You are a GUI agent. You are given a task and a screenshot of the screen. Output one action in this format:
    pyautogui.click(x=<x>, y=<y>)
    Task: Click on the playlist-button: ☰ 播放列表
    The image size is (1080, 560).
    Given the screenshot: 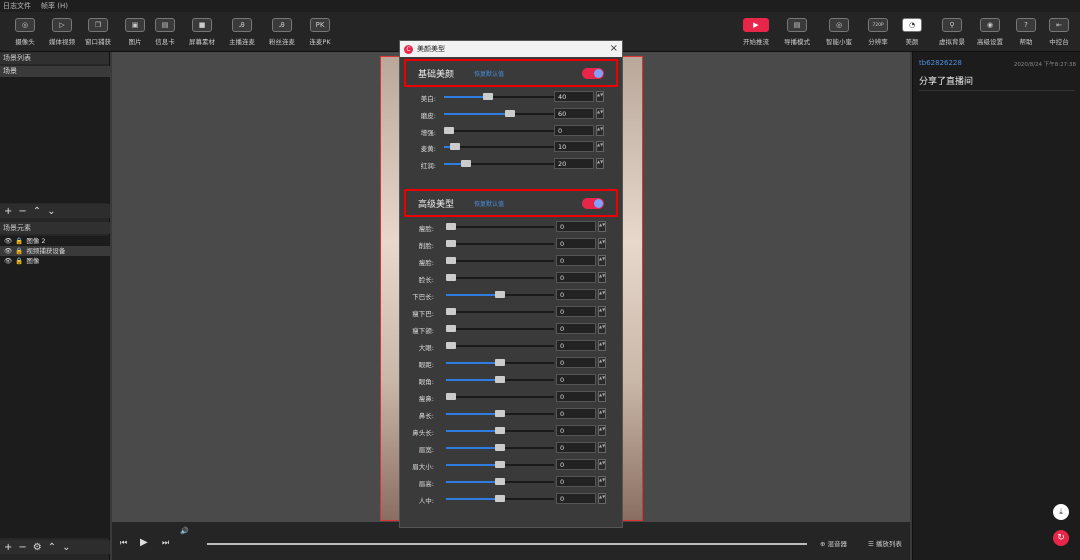 What is the action you would take?
    pyautogui.click(x=885, y=543)
    